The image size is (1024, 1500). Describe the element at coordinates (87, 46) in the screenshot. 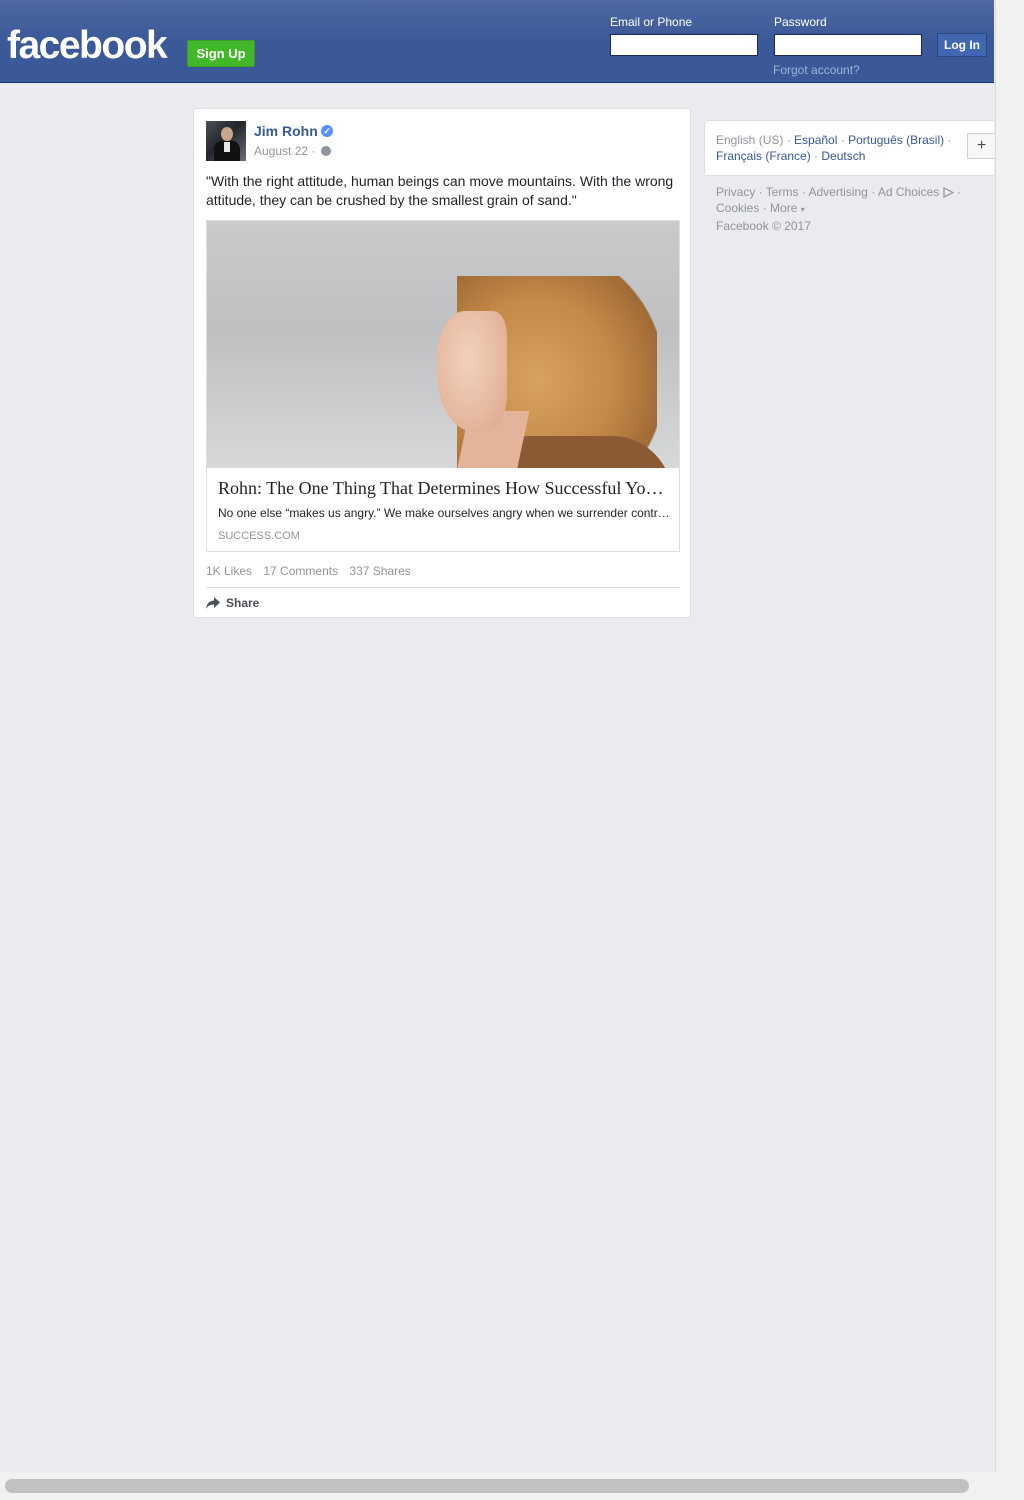

I see `facebook-logo: facebook` at that location.